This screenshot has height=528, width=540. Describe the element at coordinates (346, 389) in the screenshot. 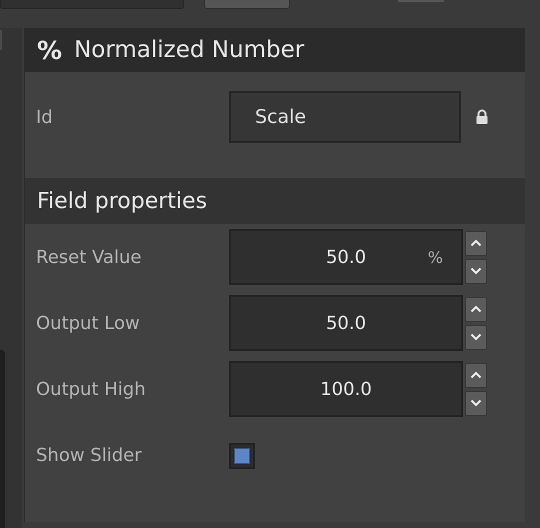

I see `number-field: 100.0` at that location.